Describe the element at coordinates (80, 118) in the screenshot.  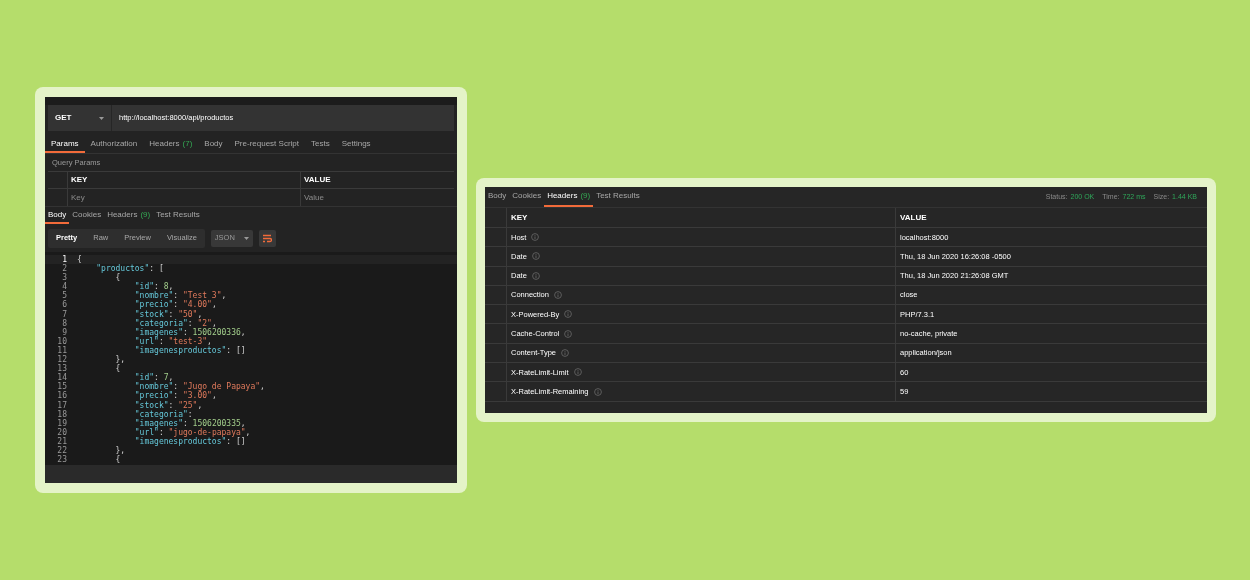
I see `method-dropdown: GET` at that location.